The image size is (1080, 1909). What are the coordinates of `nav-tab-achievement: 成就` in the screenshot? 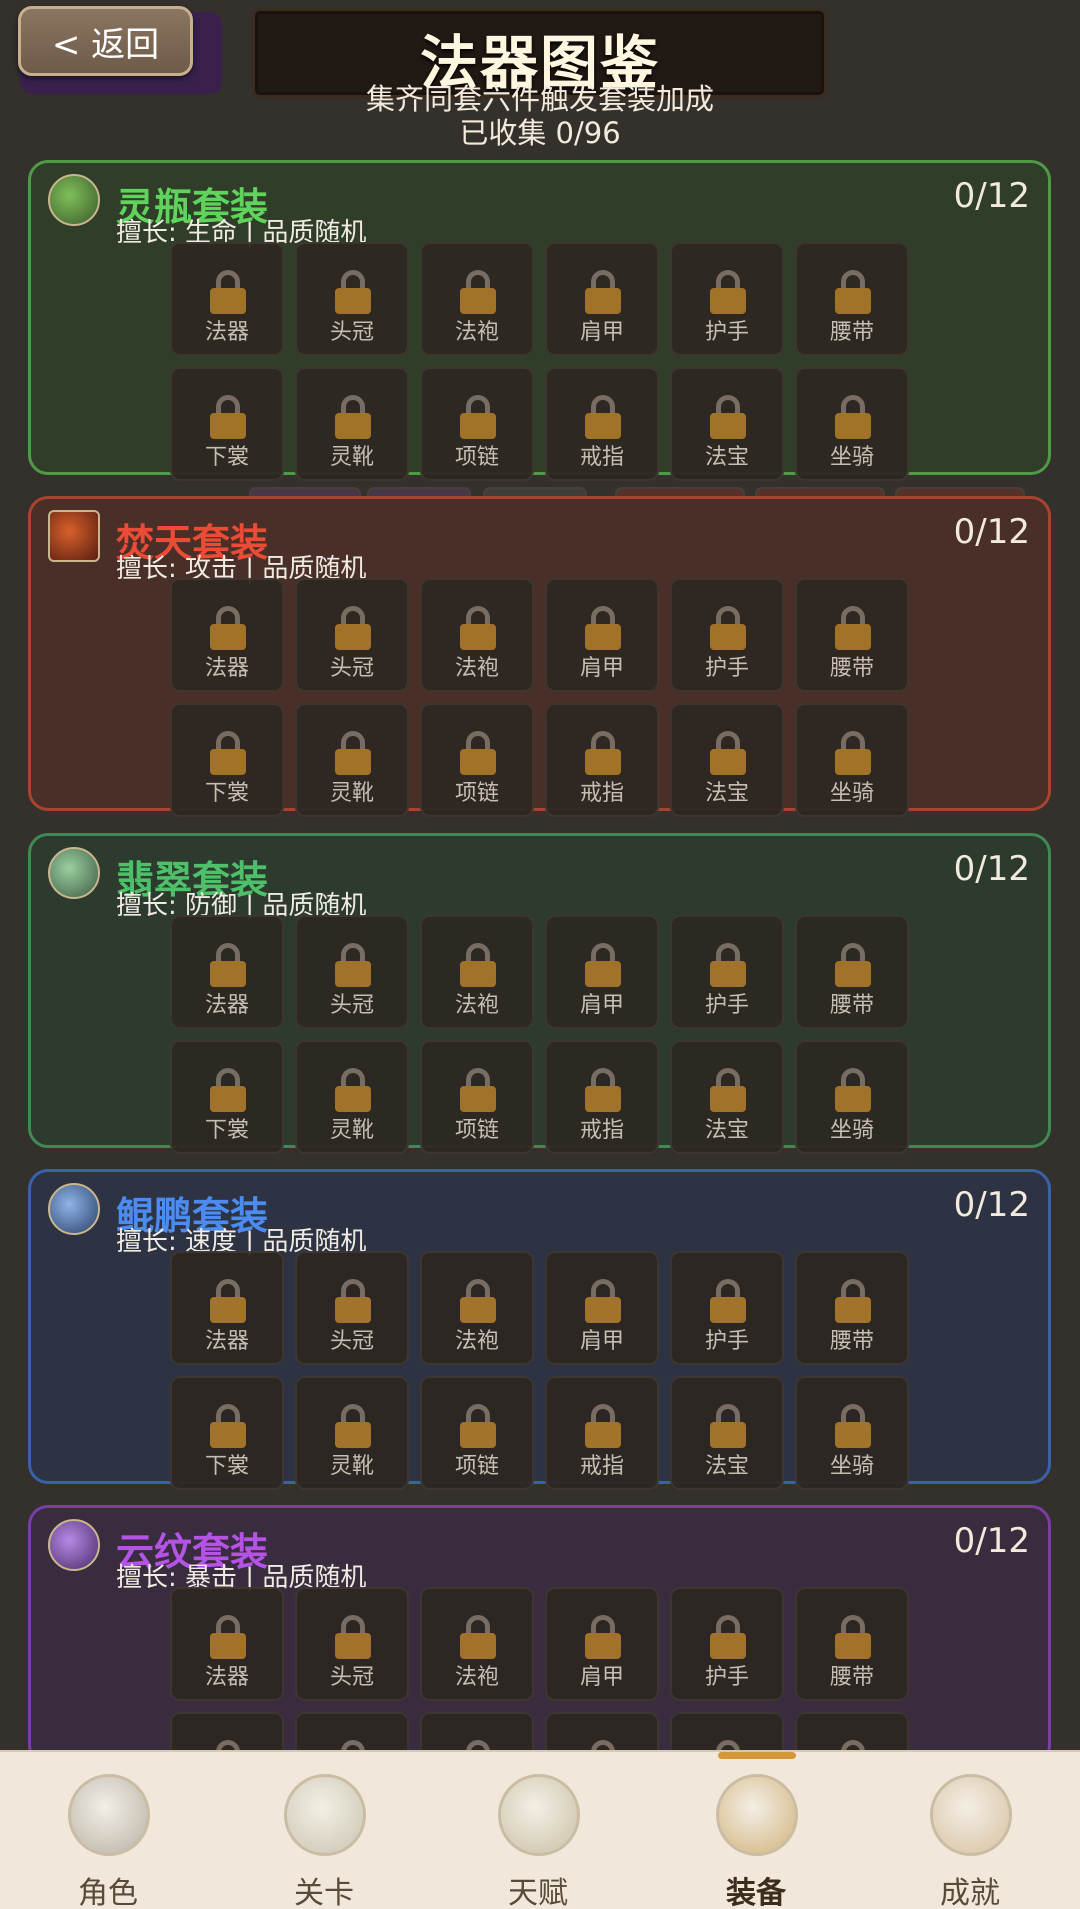 It's located at (970, 1829).